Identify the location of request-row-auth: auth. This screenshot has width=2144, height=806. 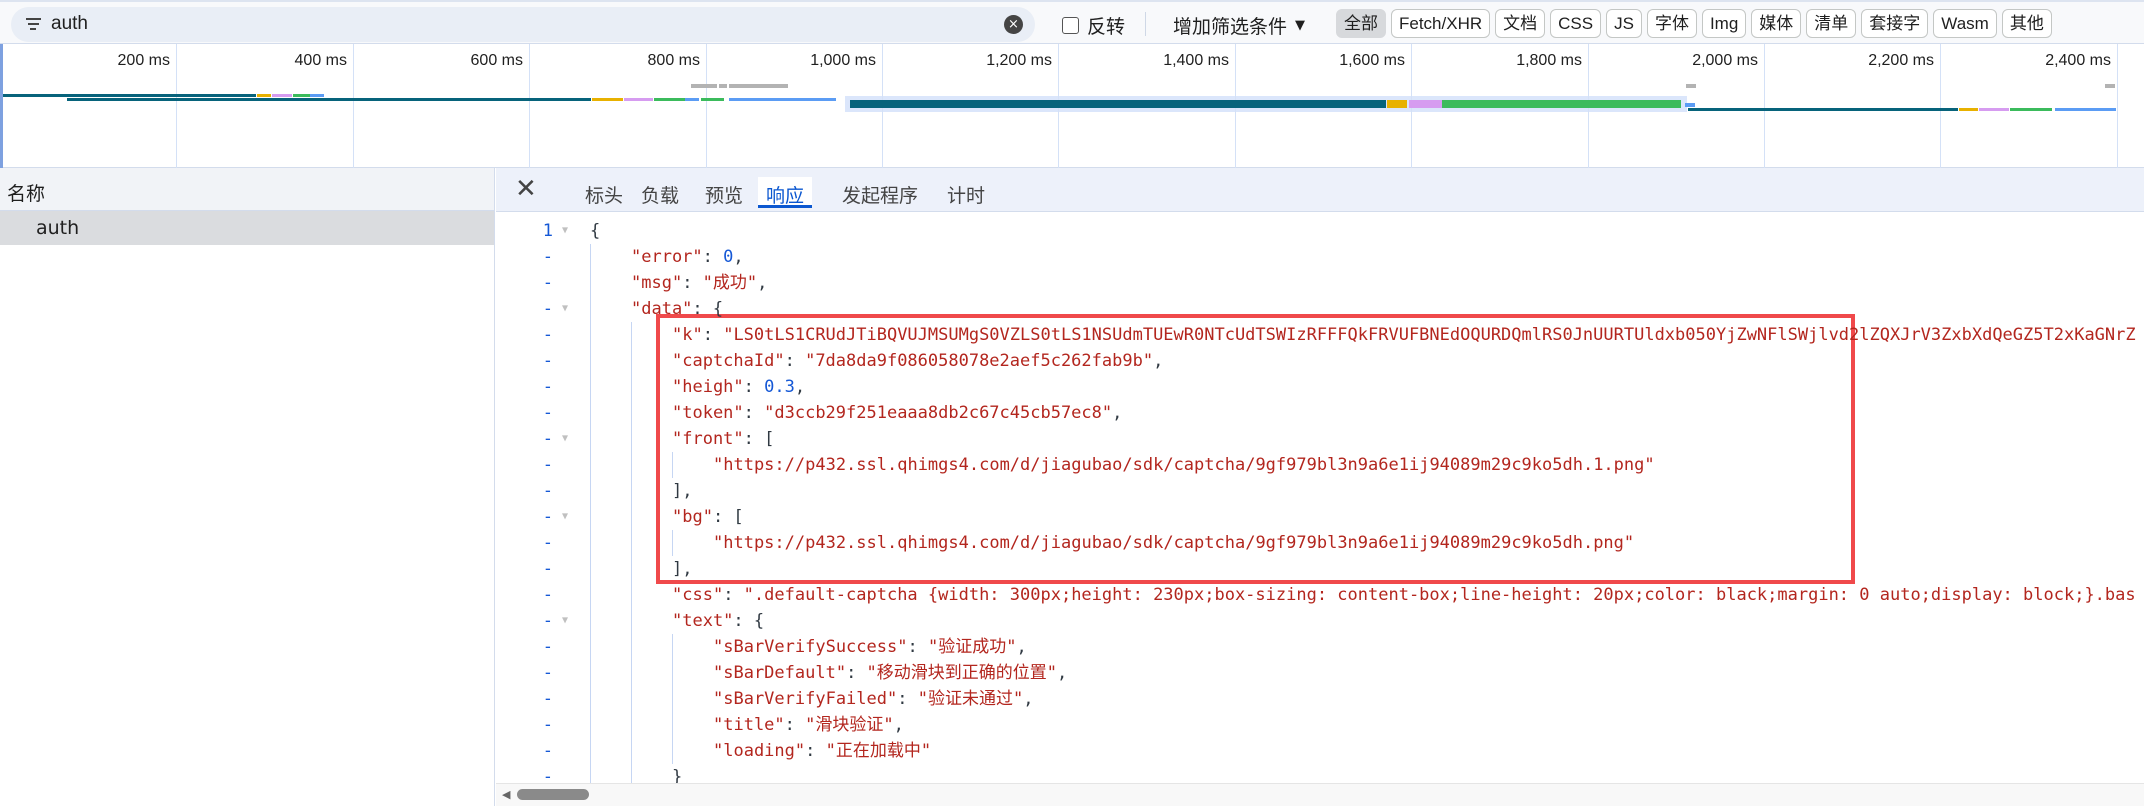
(247, 228).